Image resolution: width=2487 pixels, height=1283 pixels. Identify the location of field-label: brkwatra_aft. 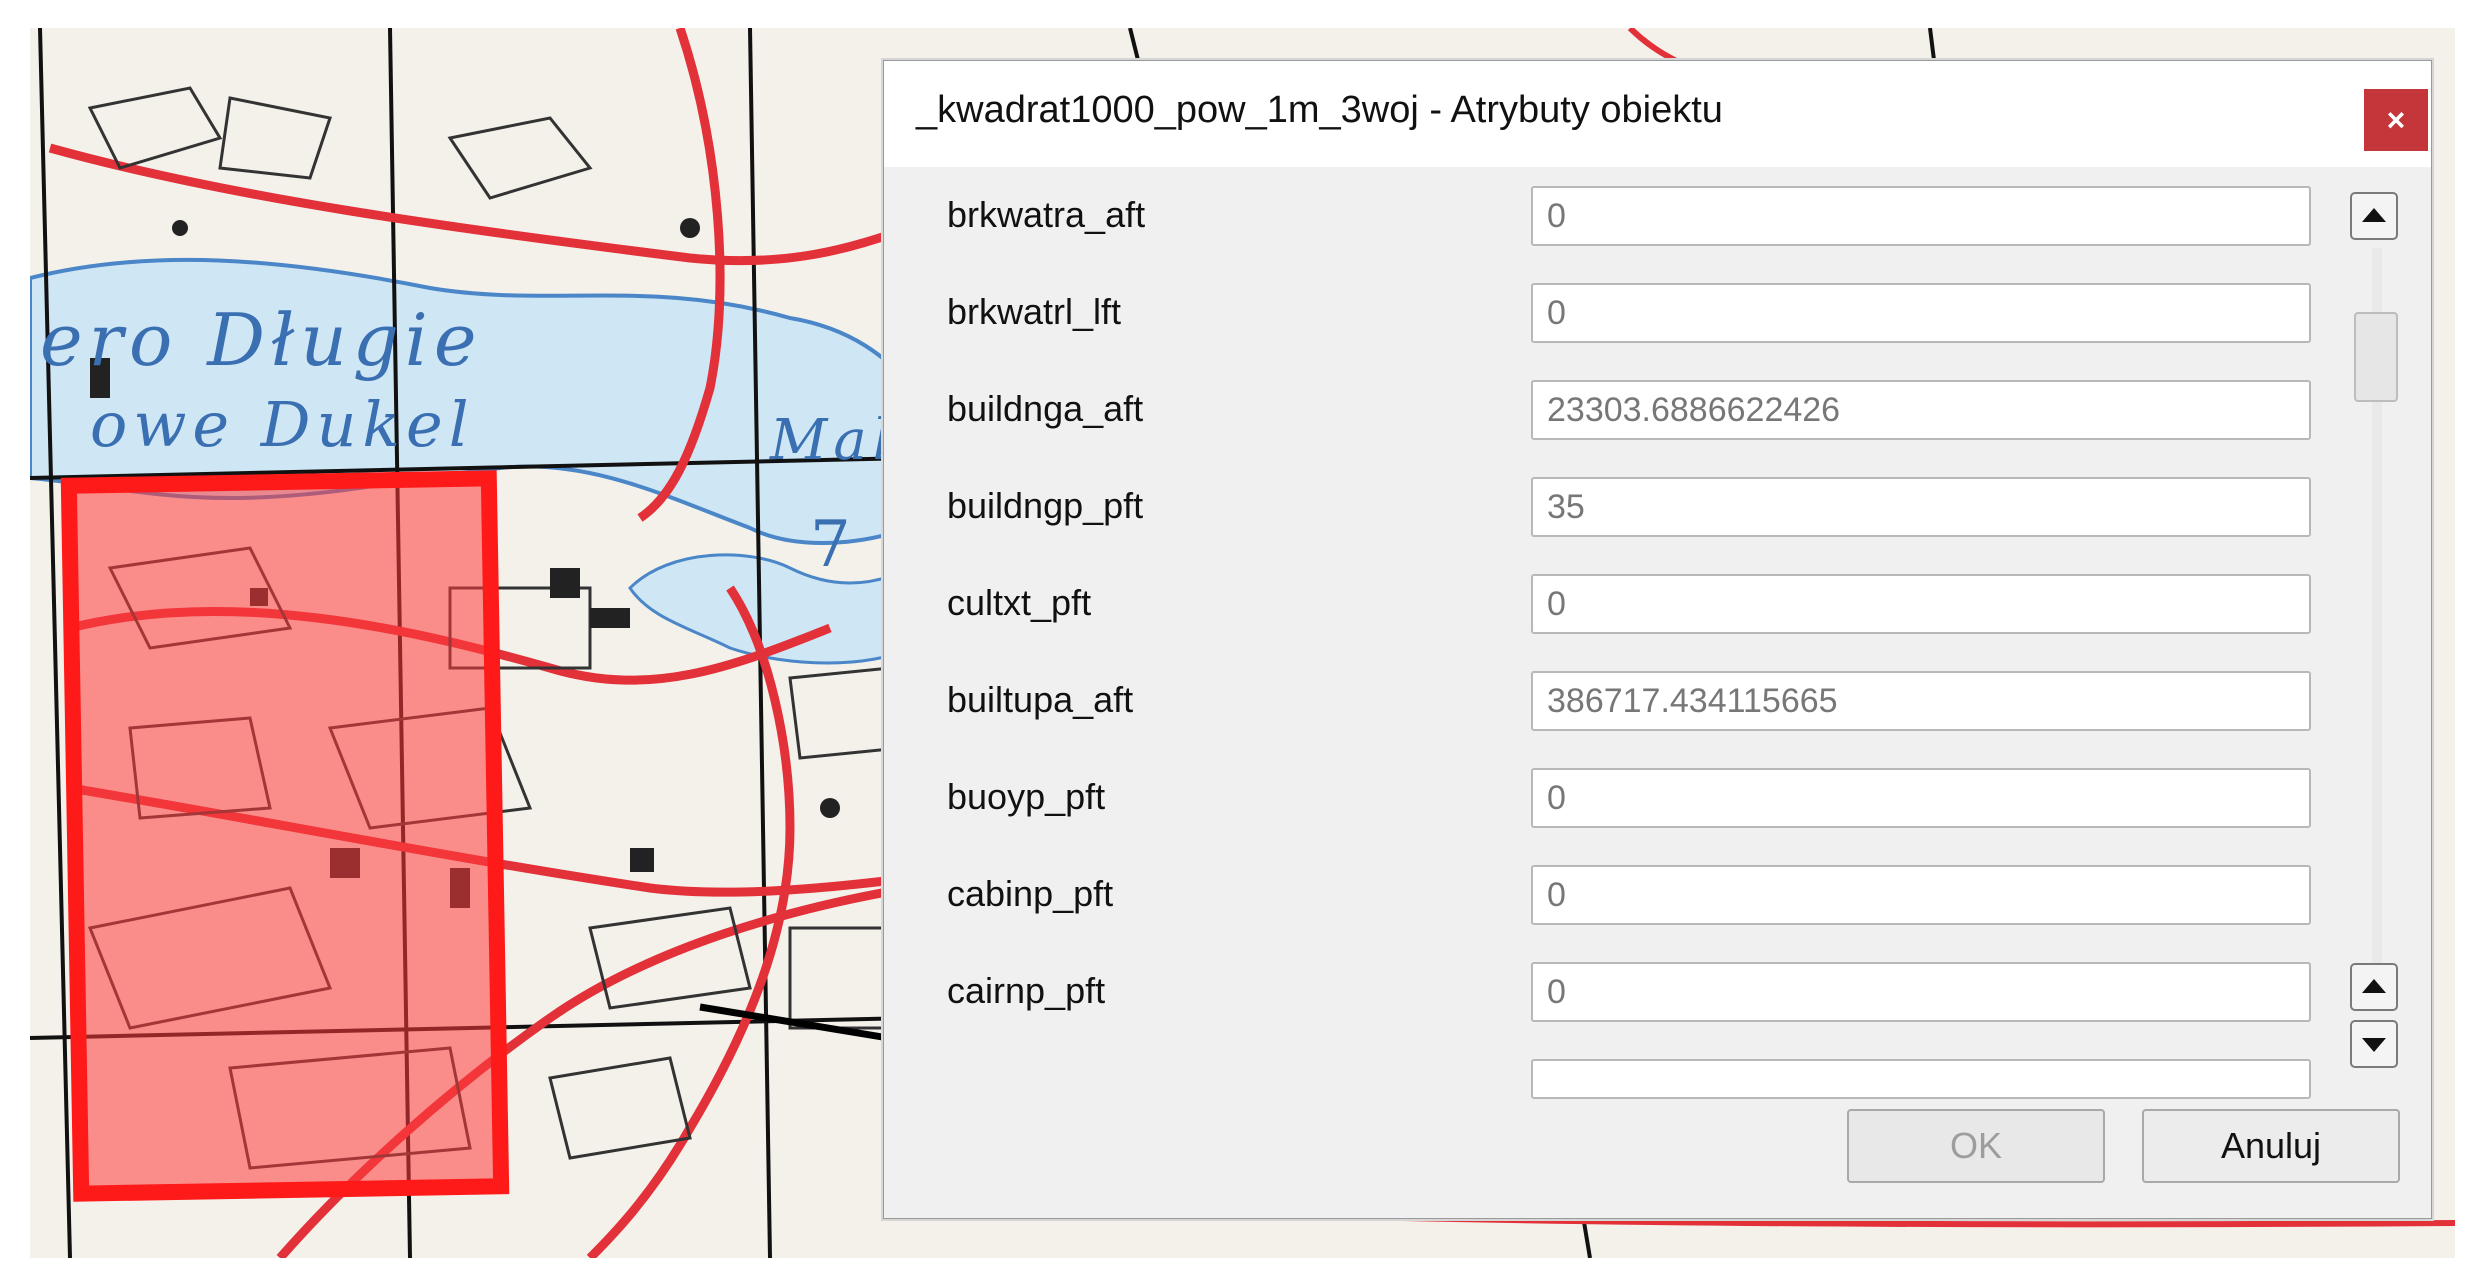
(1046, 214).